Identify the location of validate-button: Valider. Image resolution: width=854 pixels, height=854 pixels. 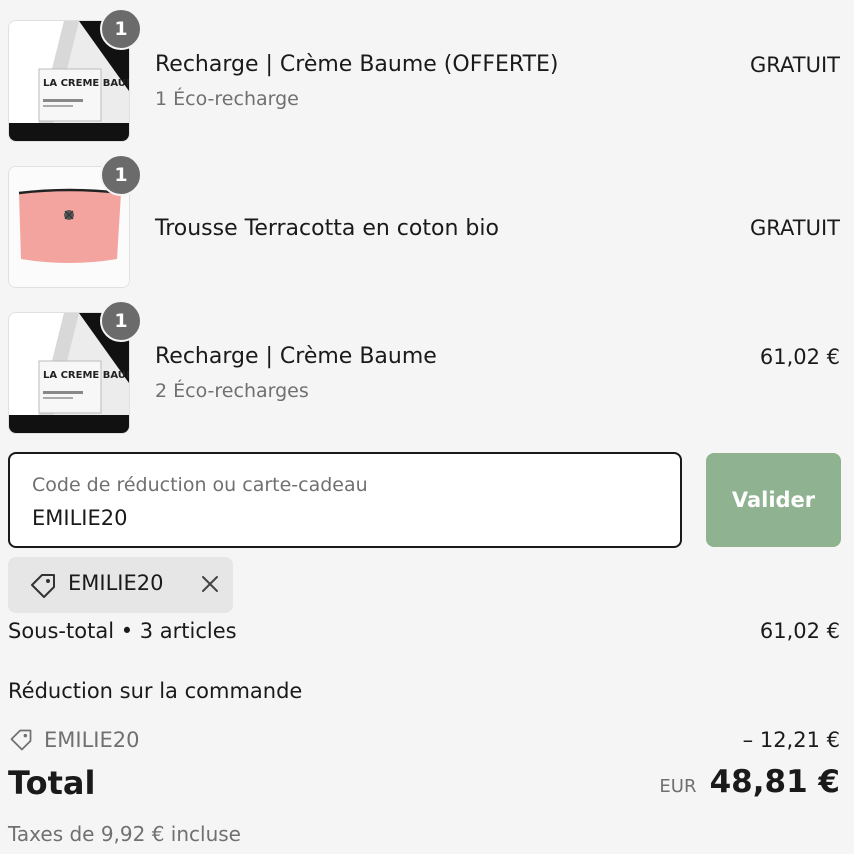
(773, 500).